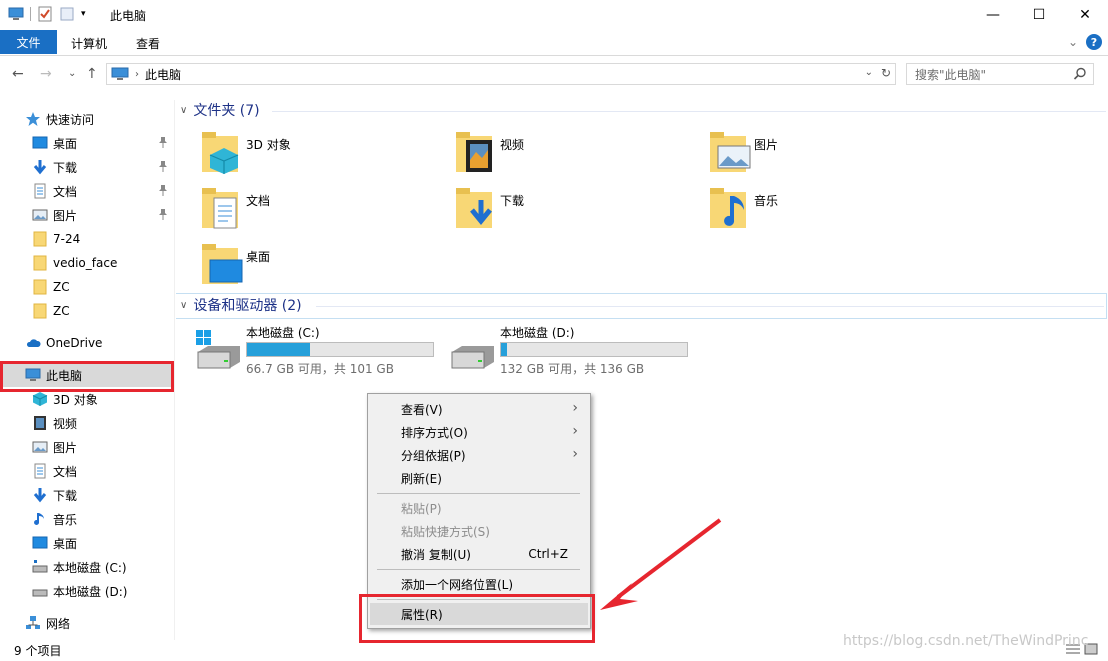 The image size is (1108, 661). What do you see at coordinates (478, 569) in the screenshot?
I see `menu-separator` at bounding box center [478, 569].